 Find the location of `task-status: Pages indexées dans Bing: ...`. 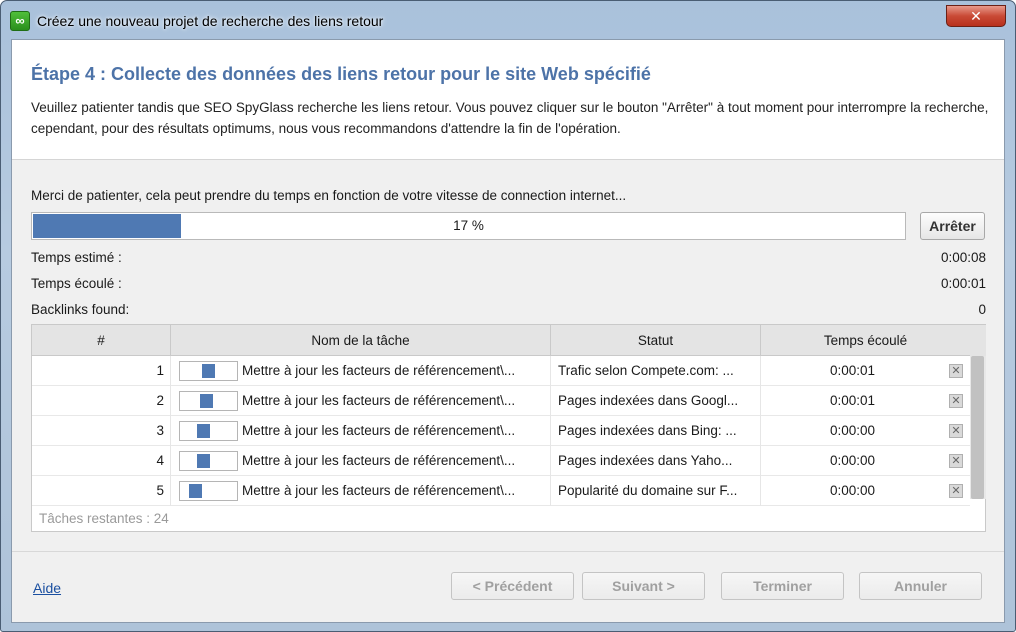

task-status: Pages indexées dans Bing: ... is located at coordinates (656, 431).